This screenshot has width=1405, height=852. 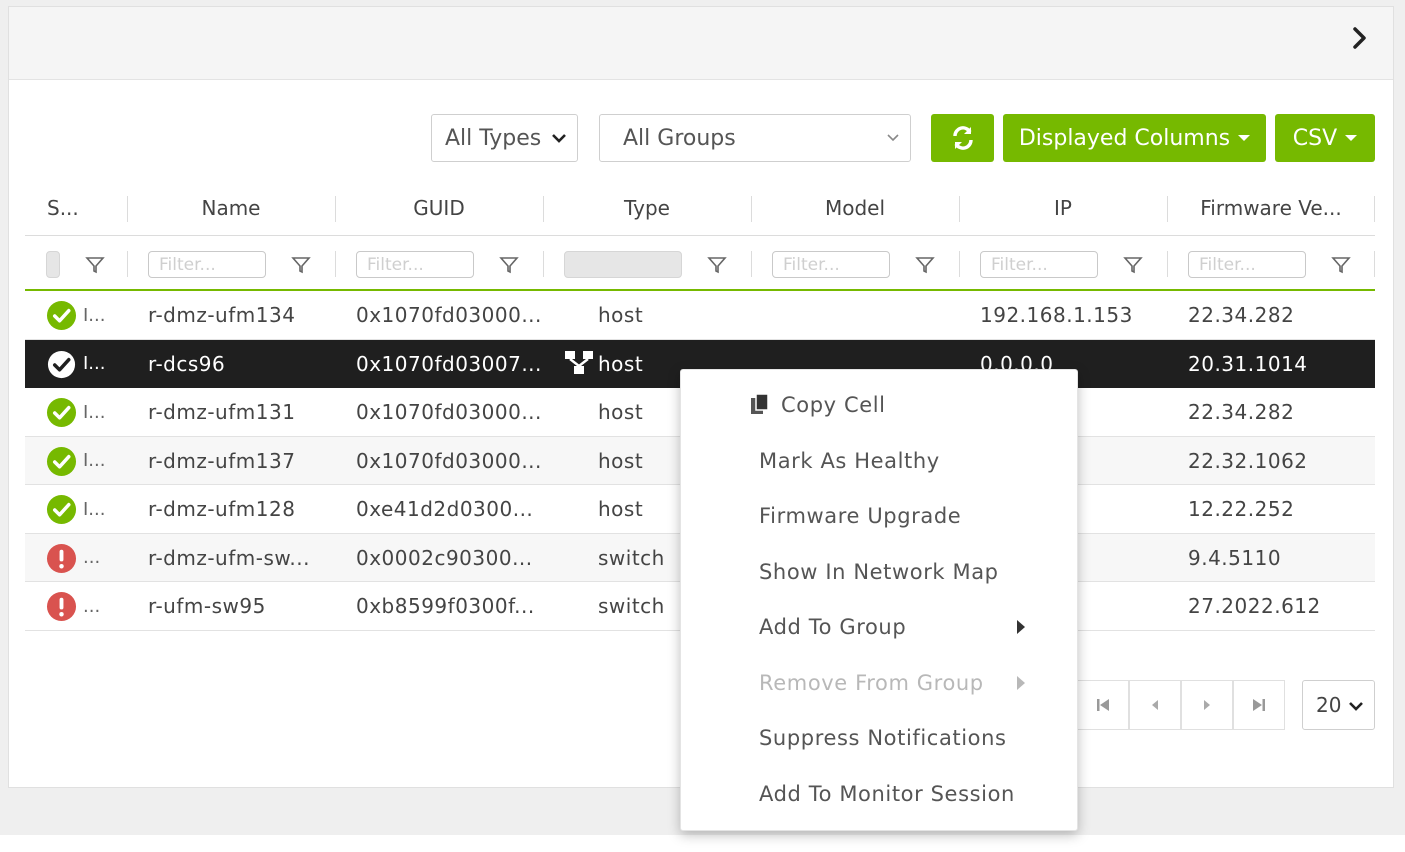 What do you see at coordinates (207, 606) in the screenshot?
I see `cell-name: r-ufm-sw95` at bounding box center [207, 606].